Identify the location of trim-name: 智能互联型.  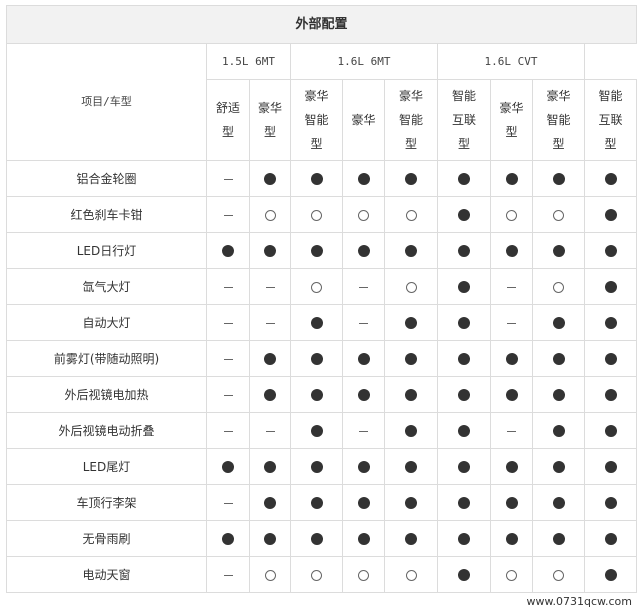
(610, 120).